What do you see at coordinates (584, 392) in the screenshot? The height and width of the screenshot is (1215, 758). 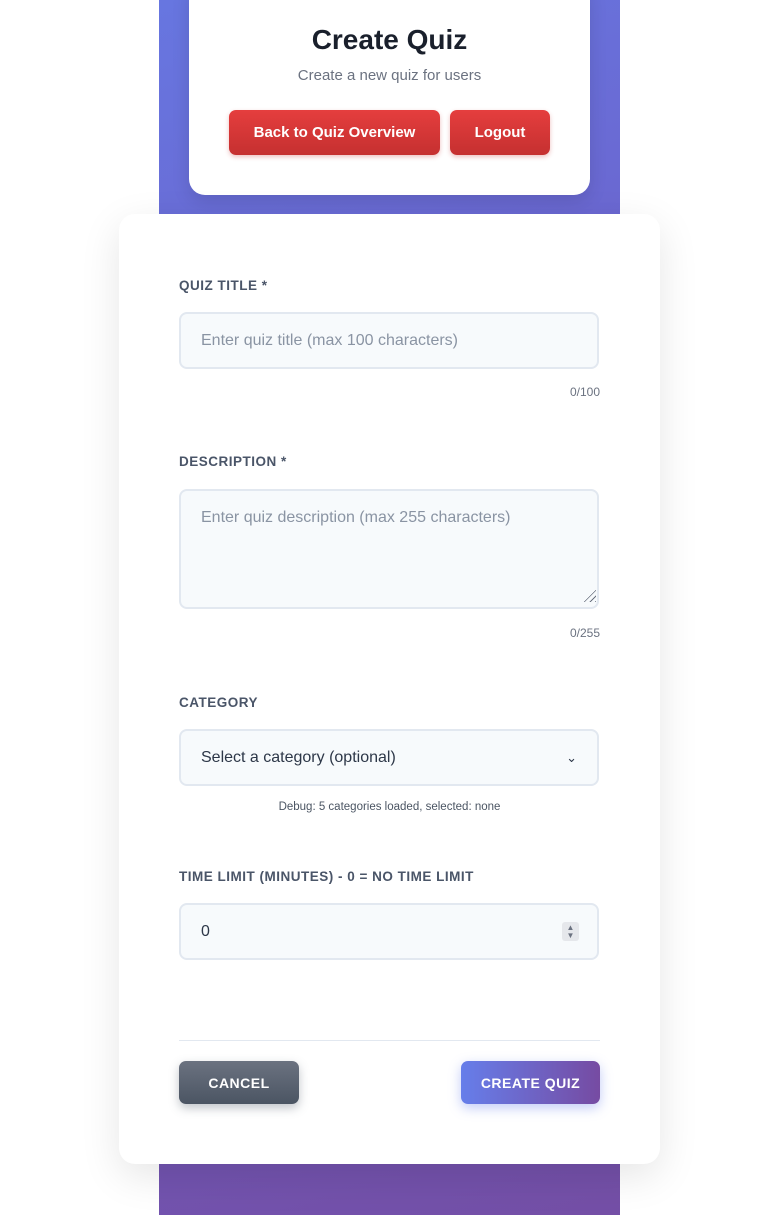 I see `title-char-counter: 0/100` at bounding box center [584, 392].